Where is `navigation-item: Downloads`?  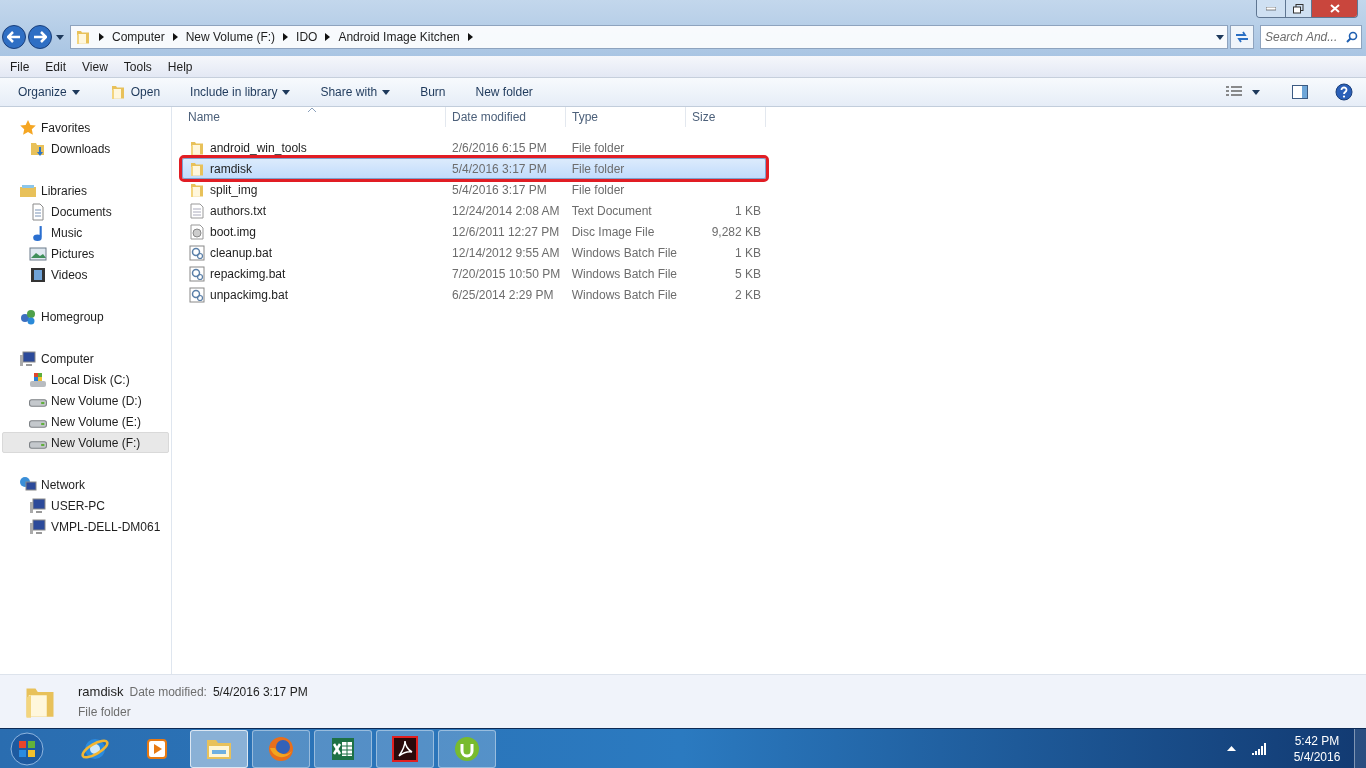
navigation-item: Downloads is located at coordinates (85, 148).